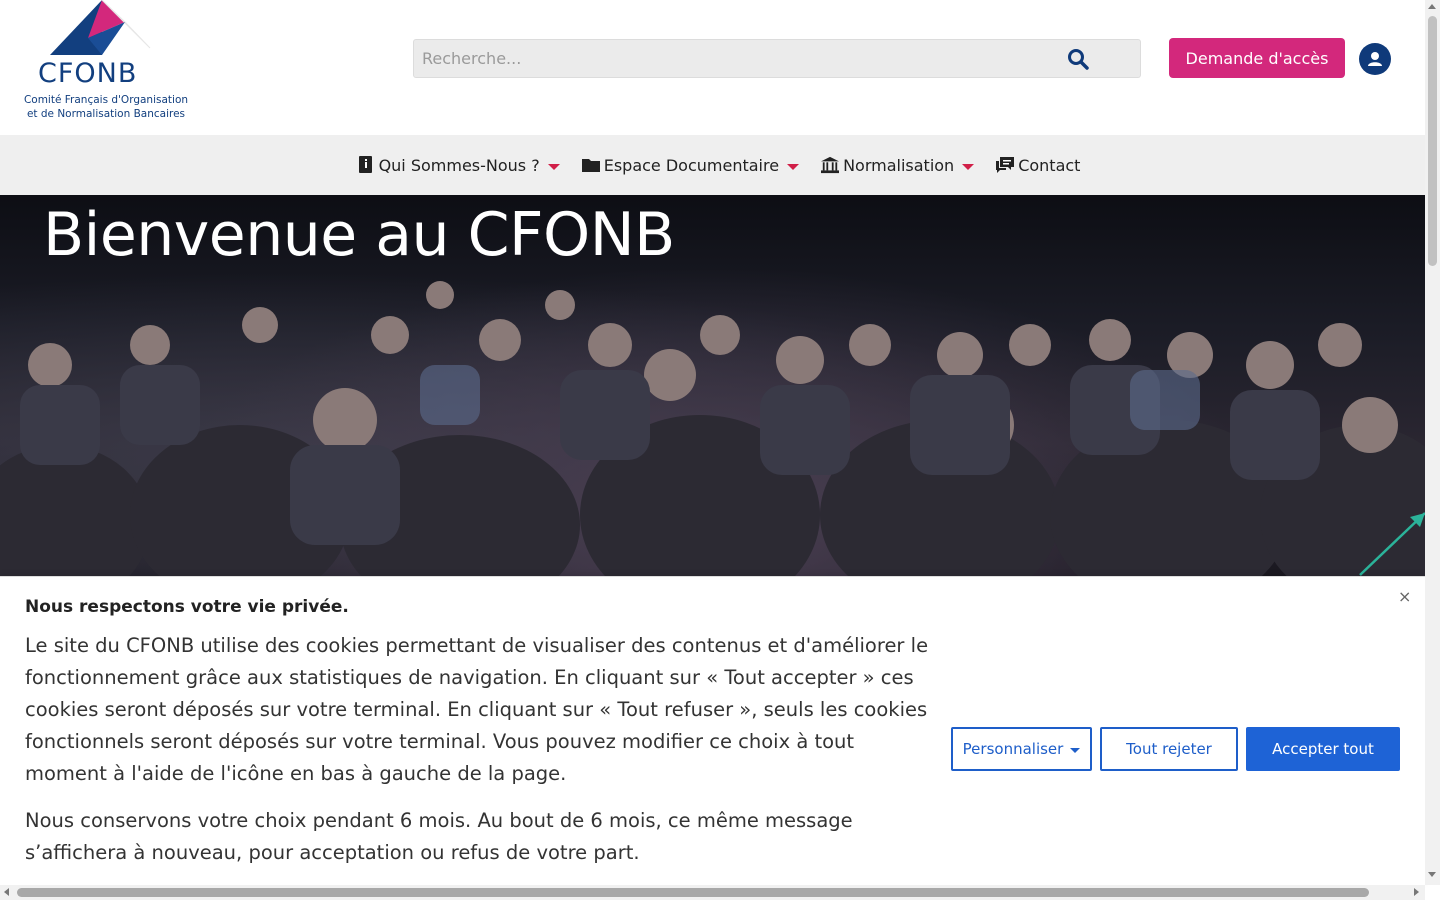 This screenshot has height=900, width=1440. Describe the element at coordinates (1323, 749) in the screenshot. I see `accept-all-button: Accepter tout` at that location.